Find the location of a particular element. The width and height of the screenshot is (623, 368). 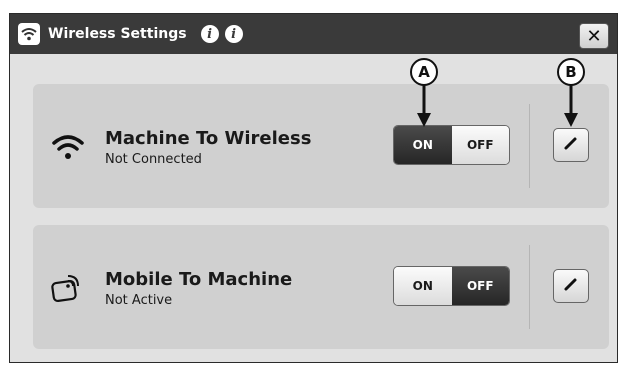

callout-b-arrow is located at coordinates (571, 106).